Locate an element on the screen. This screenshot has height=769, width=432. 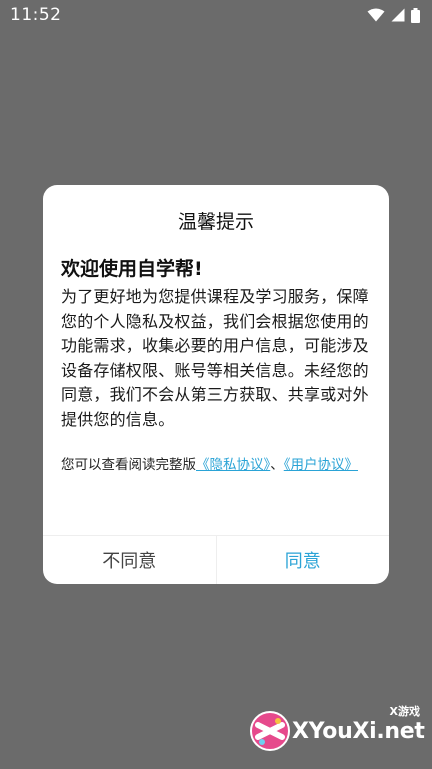
dialog-title: 温馨提示 is located at coordinates (215, 222).